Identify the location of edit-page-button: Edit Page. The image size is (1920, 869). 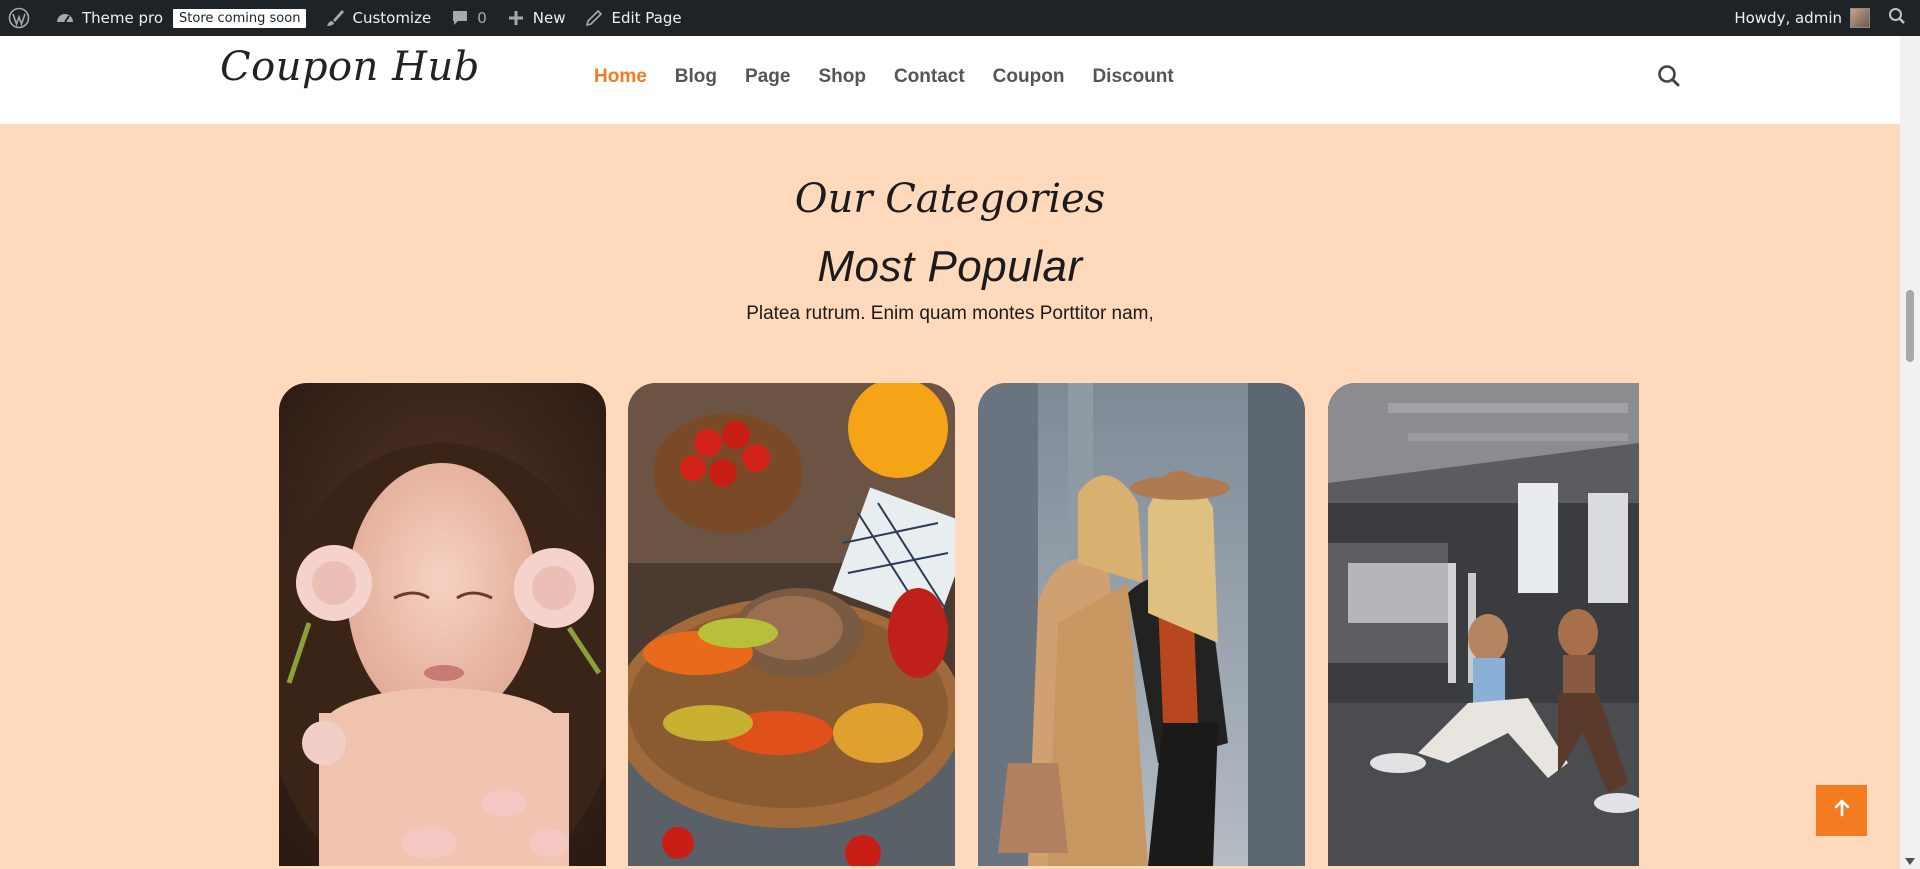
(632, 18).